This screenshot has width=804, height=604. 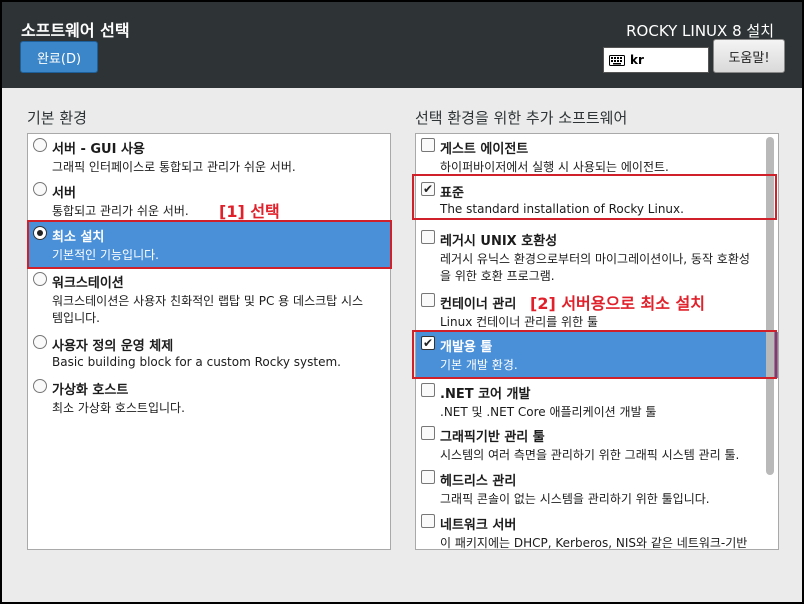 What do you see at coordinates (59, 57) in the screenshot?
I see `done-button: 완료(D)` at bounding box center [59, 57].